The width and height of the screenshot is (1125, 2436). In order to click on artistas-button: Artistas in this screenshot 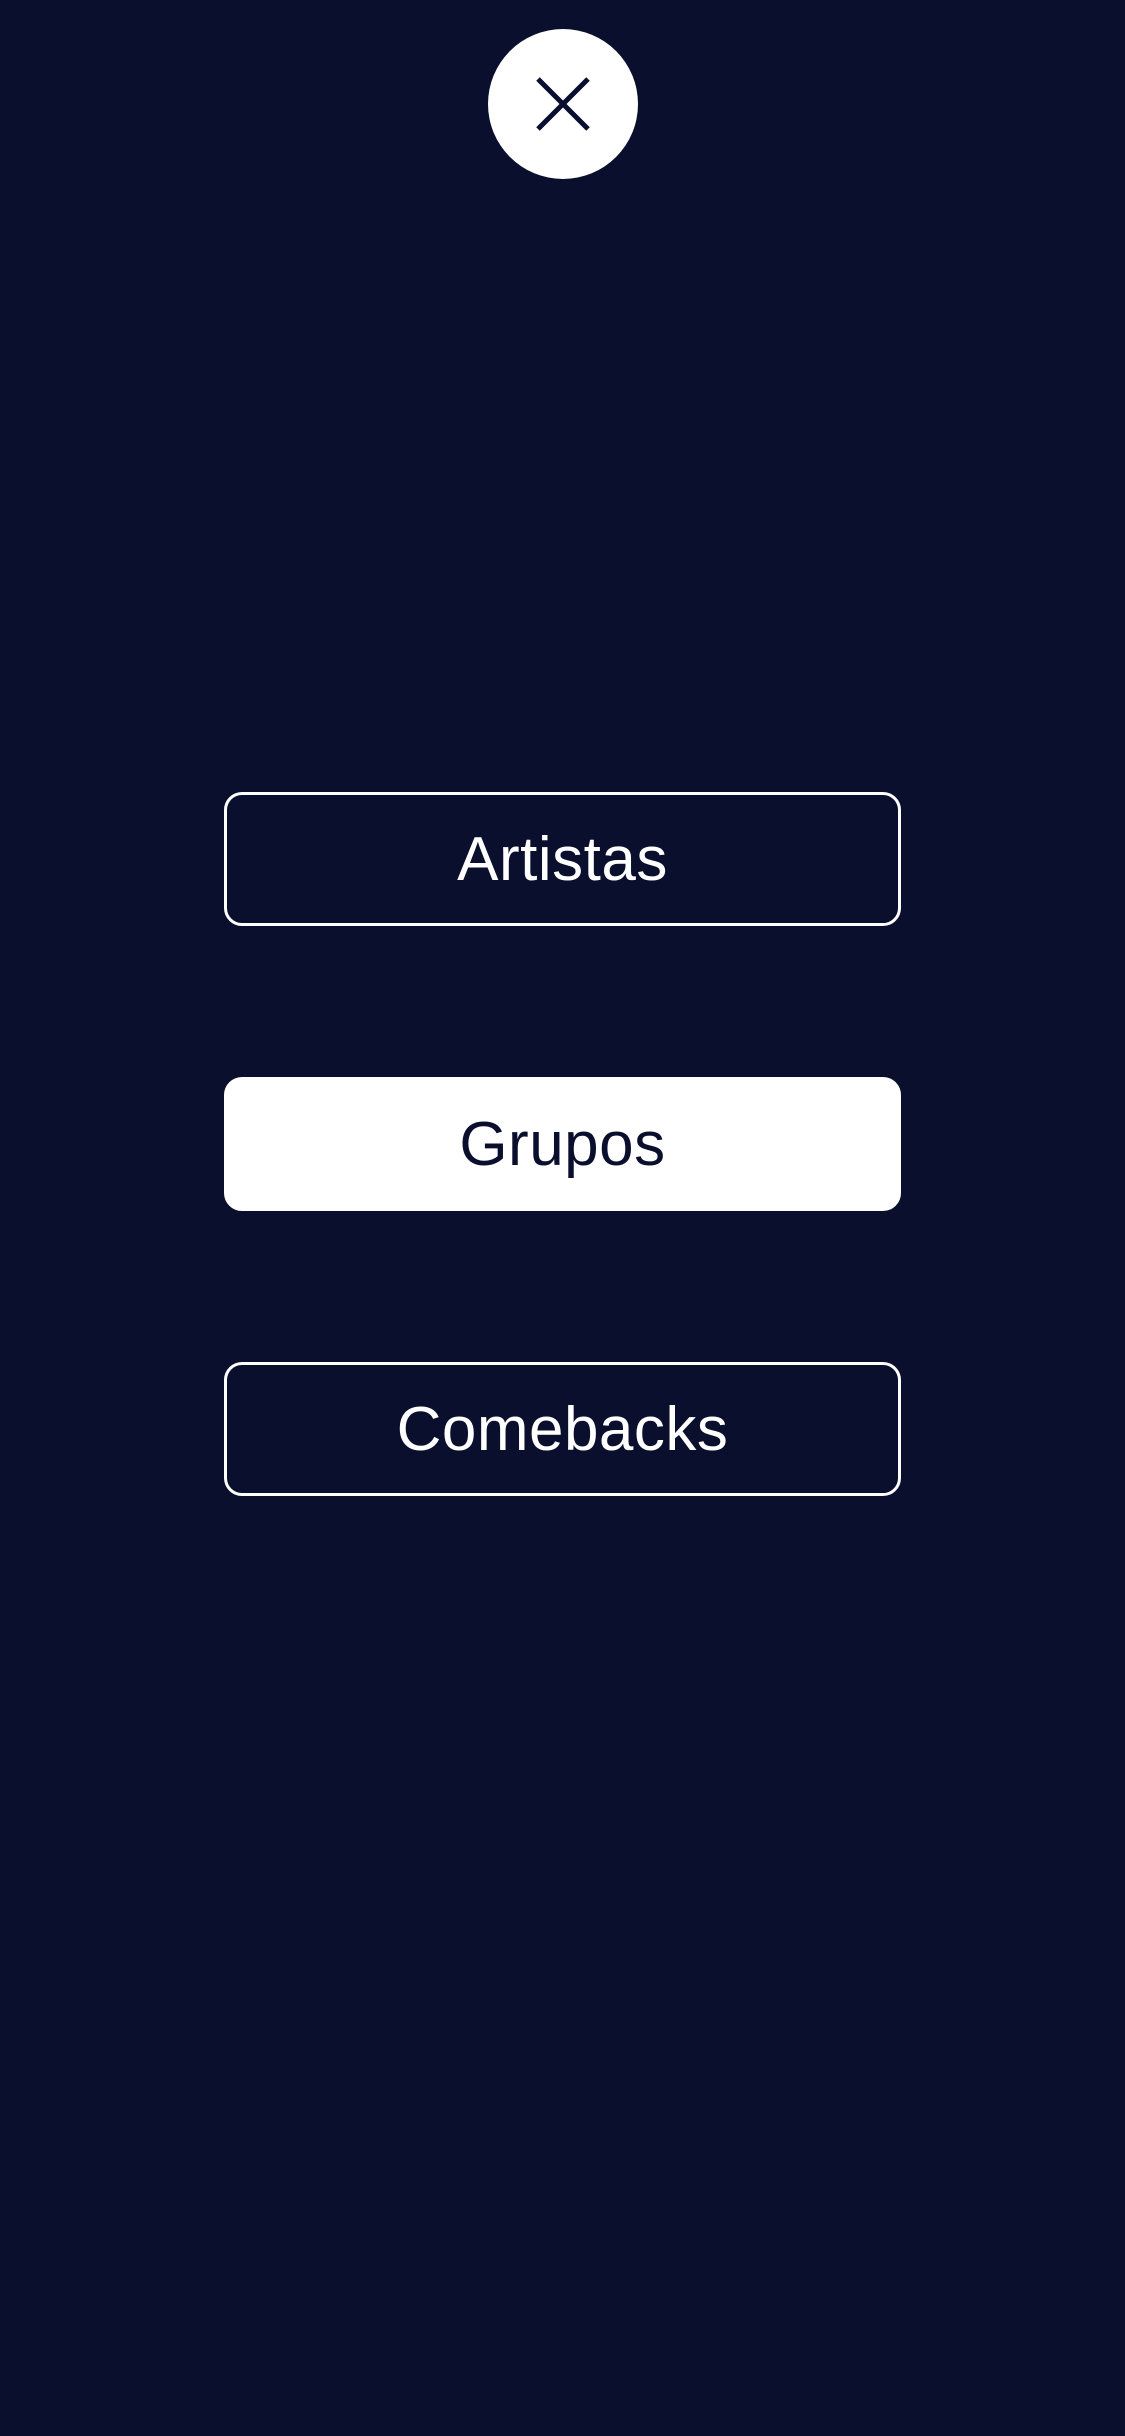, I will do `click(562, 859)`.